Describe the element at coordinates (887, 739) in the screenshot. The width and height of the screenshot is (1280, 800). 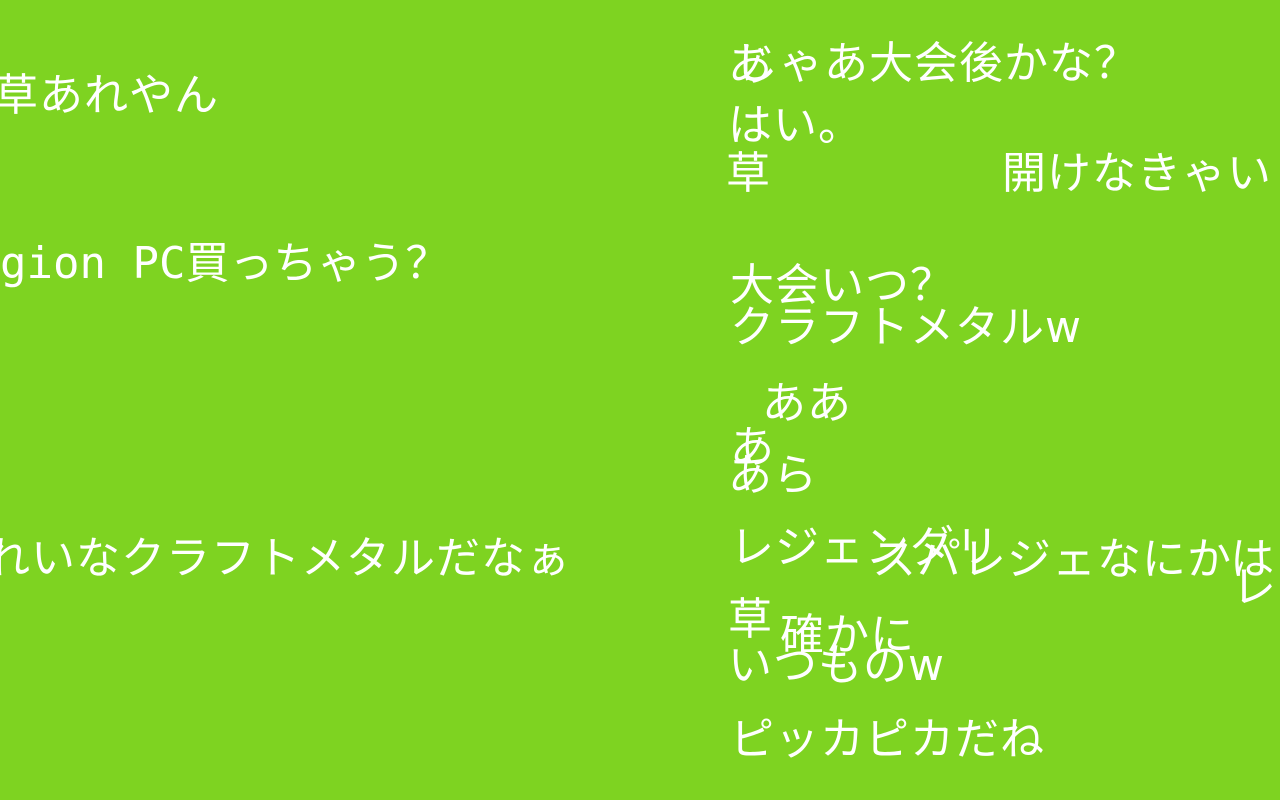
I see `comment-pikkapika: ピッカピカだね` at that location.